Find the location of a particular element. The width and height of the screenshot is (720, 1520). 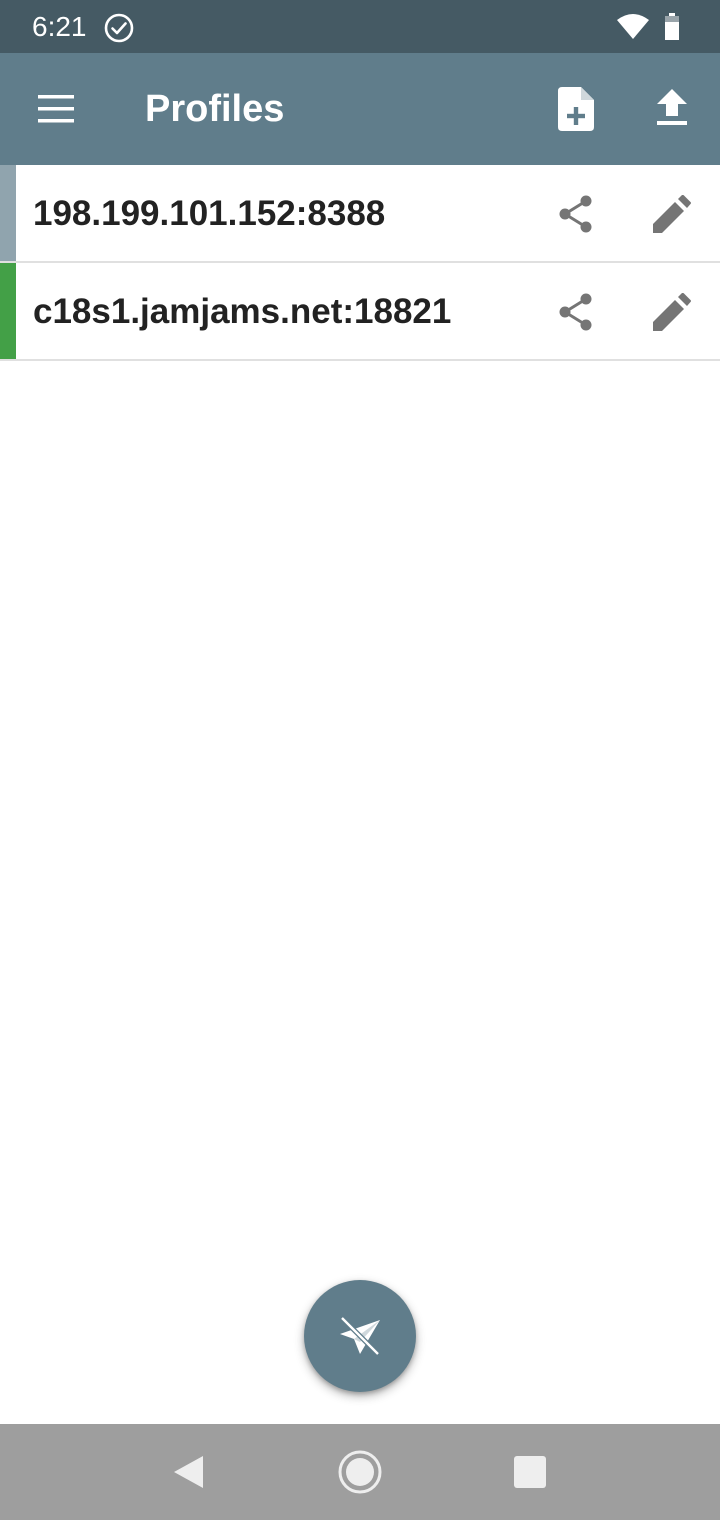

menu-icon is located at coordinates (56, 109).